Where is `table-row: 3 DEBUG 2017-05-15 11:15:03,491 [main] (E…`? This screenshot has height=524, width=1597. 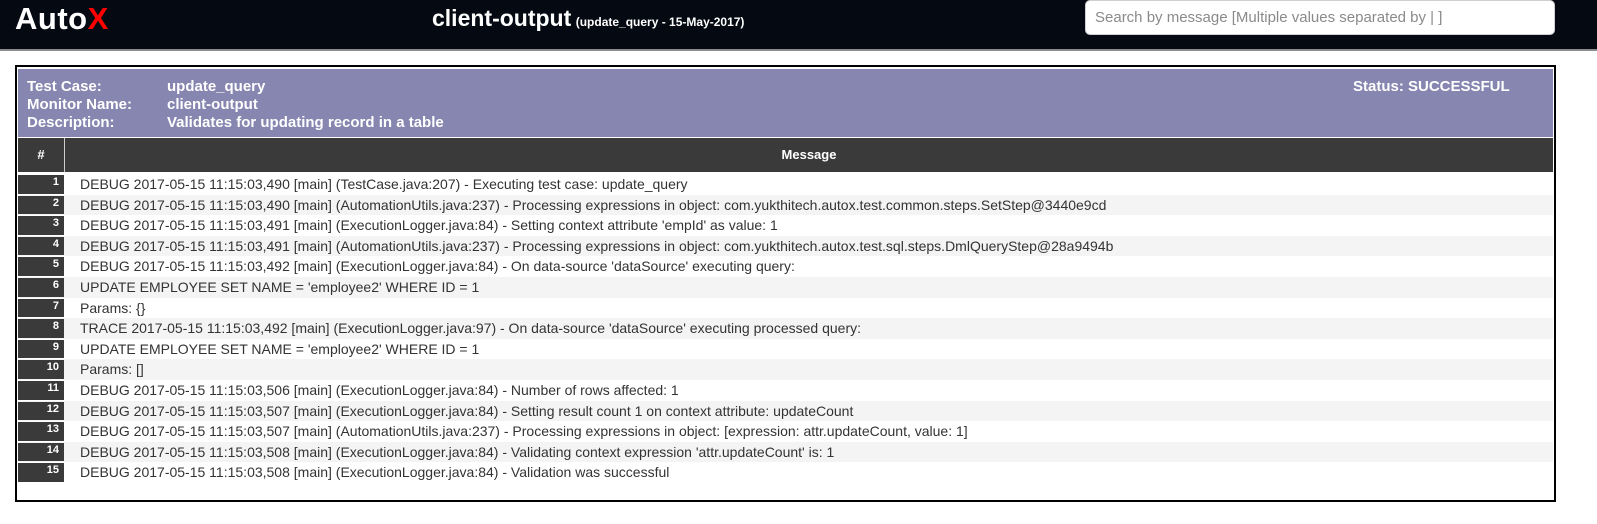 table-row: 3 DEBUG 2017-05-15 11:15:03,491 [main] (E… is located at coordinates (785, 225).